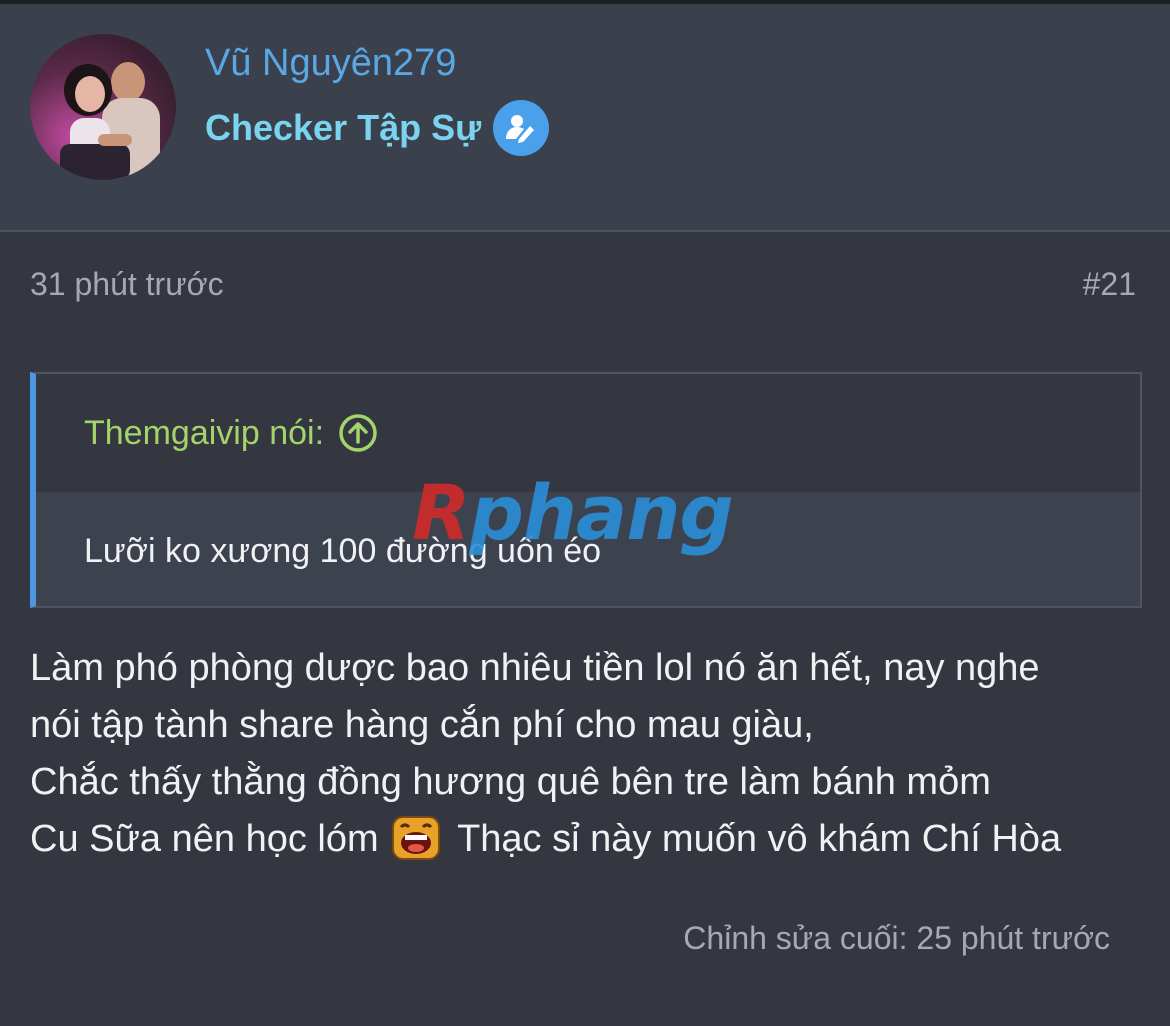 Image resolution: width=1170 pixels, height=1026 pixels. What do you see at coordinates (896, 938) in the screenshot?
I see `last-edited-note: Chỉnh sửa cuối: 25 phút trước` at bounding box center [896, 938].